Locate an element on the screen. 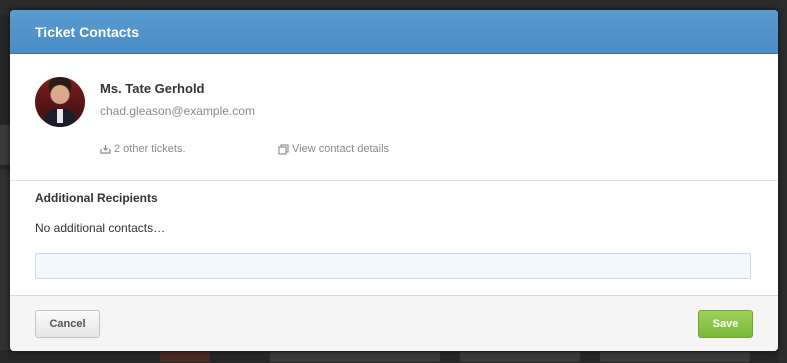 This screenshot has width=787, height=363. inbox-icon is located at coordinates (105, 149).